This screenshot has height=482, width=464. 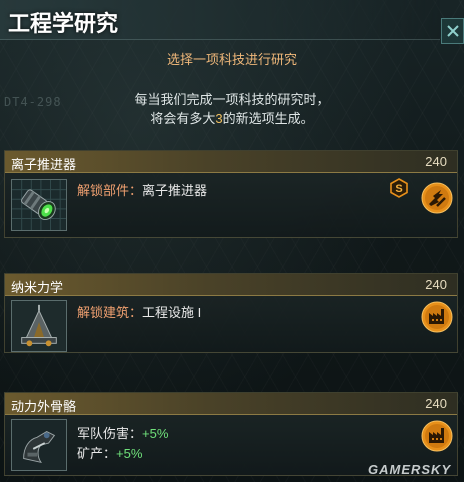 What do you see at coordinates (231, 59) in the screenshot?
I see `instruction-text: 选择一项科技进行研究` at bounding box center [231, 59].